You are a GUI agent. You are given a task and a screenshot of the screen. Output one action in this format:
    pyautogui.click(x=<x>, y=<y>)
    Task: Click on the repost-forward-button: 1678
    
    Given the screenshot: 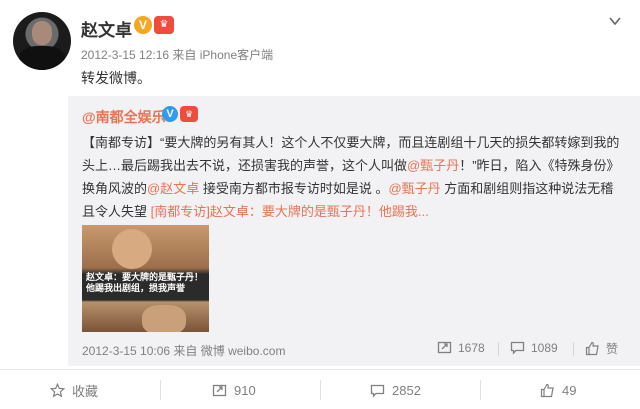 What is the action you would take?
    pyautogui.click(x=461, y=347)
    